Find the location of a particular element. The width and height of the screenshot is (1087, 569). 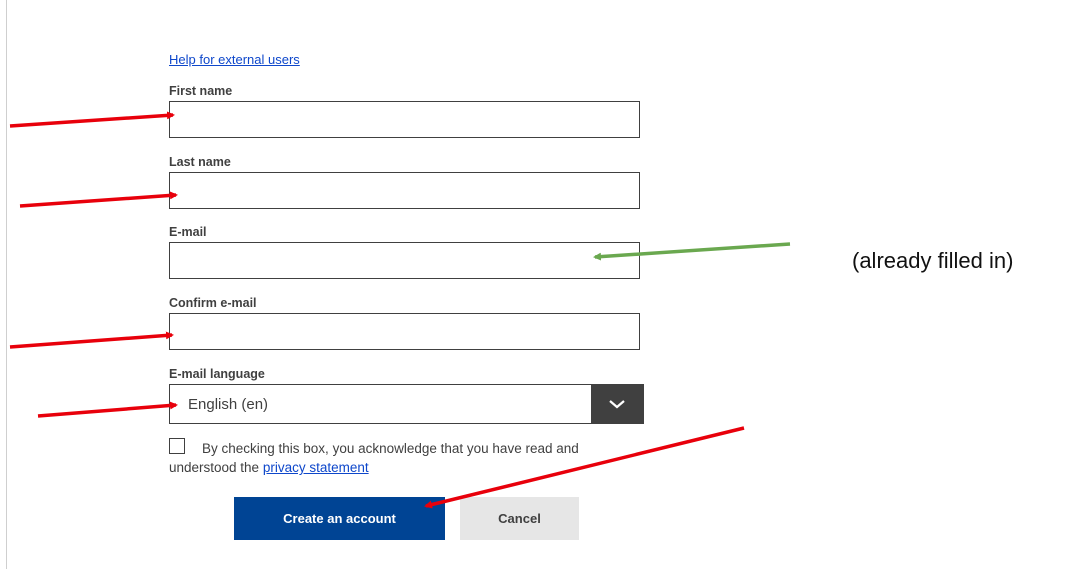

confirm-email-label: Confirm e-mail is located at coordinates (213, 303).